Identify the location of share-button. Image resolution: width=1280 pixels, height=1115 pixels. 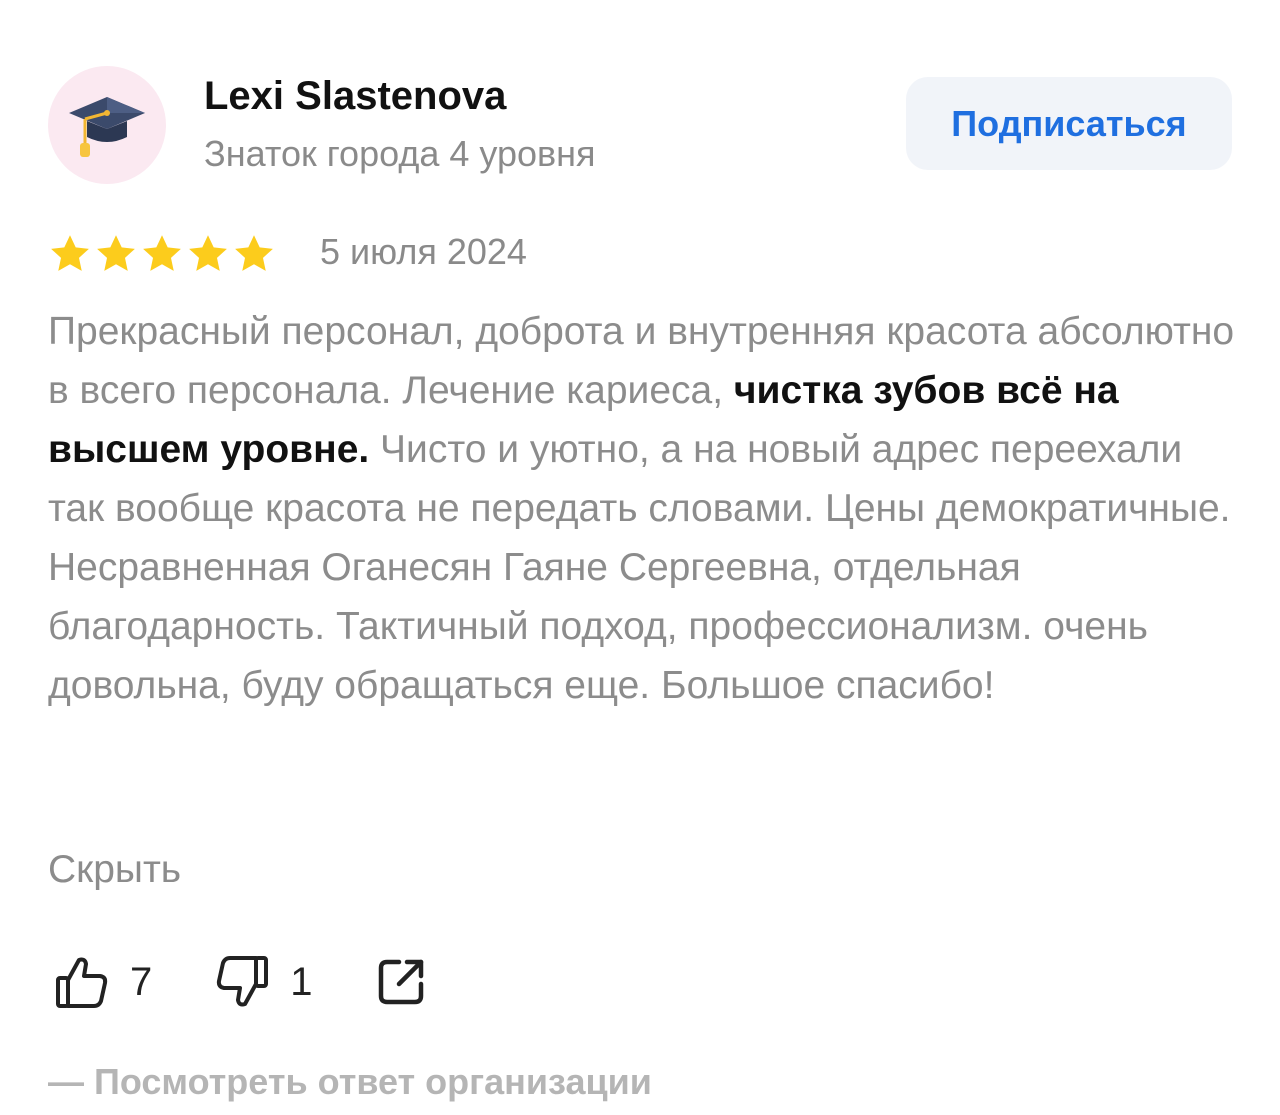
(401, 982).